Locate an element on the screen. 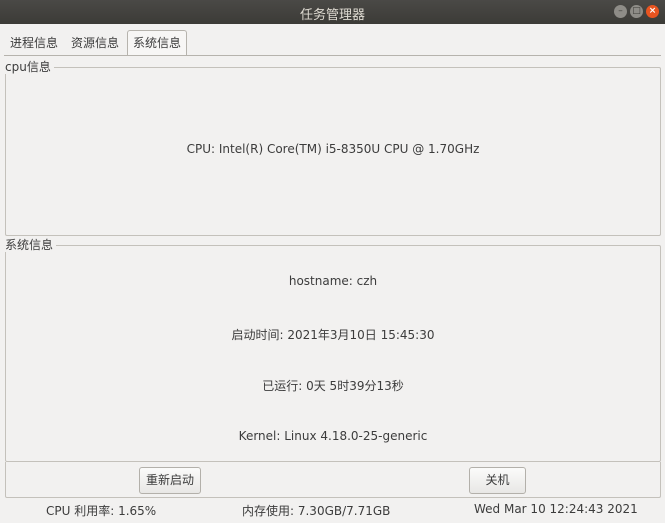  cpu-info-title: cpu信息 is located at coordinates (29, 67).